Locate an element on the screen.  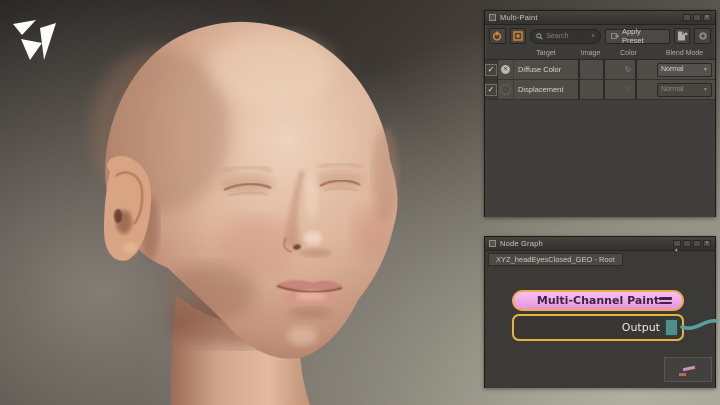
power-button is located at coordinates (497, 36).